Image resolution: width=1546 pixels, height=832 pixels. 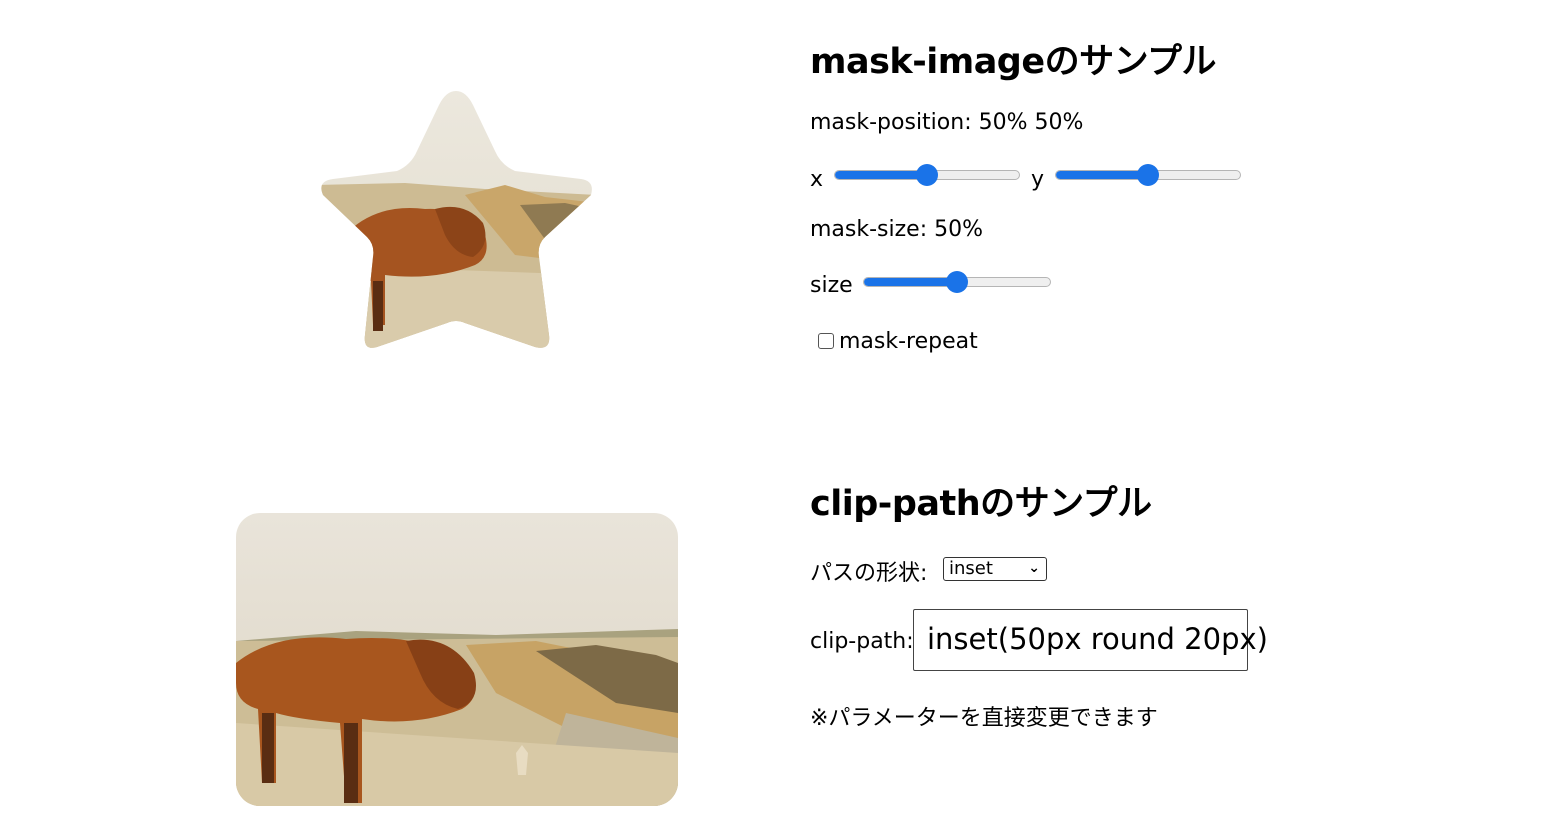 I want to click on clip-path-input: inset(50px round 20px), so click(x=1090, y=640).